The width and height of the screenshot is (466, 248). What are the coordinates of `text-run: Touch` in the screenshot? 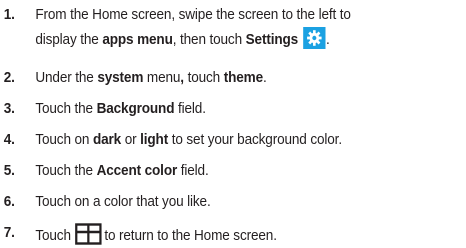 It's located at (53, 236).